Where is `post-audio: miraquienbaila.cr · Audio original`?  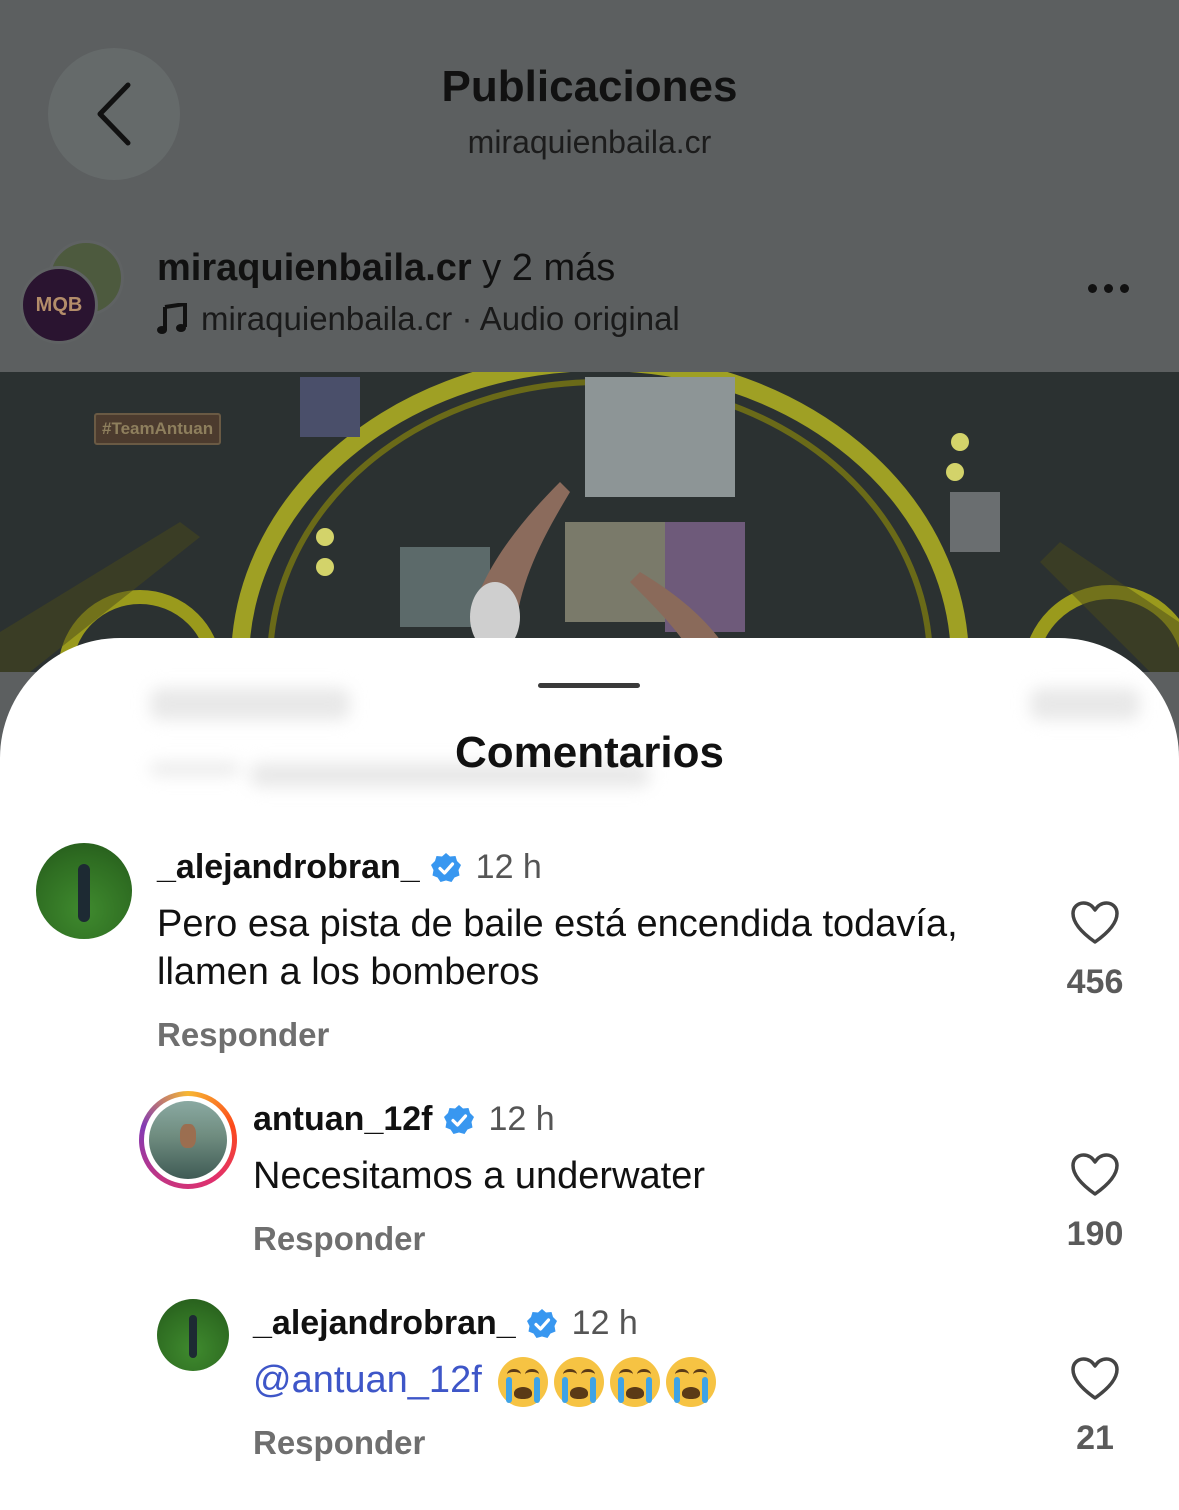 post-audio: miraquienbaila.cr · Audio original is located at coordinates (418, 319).